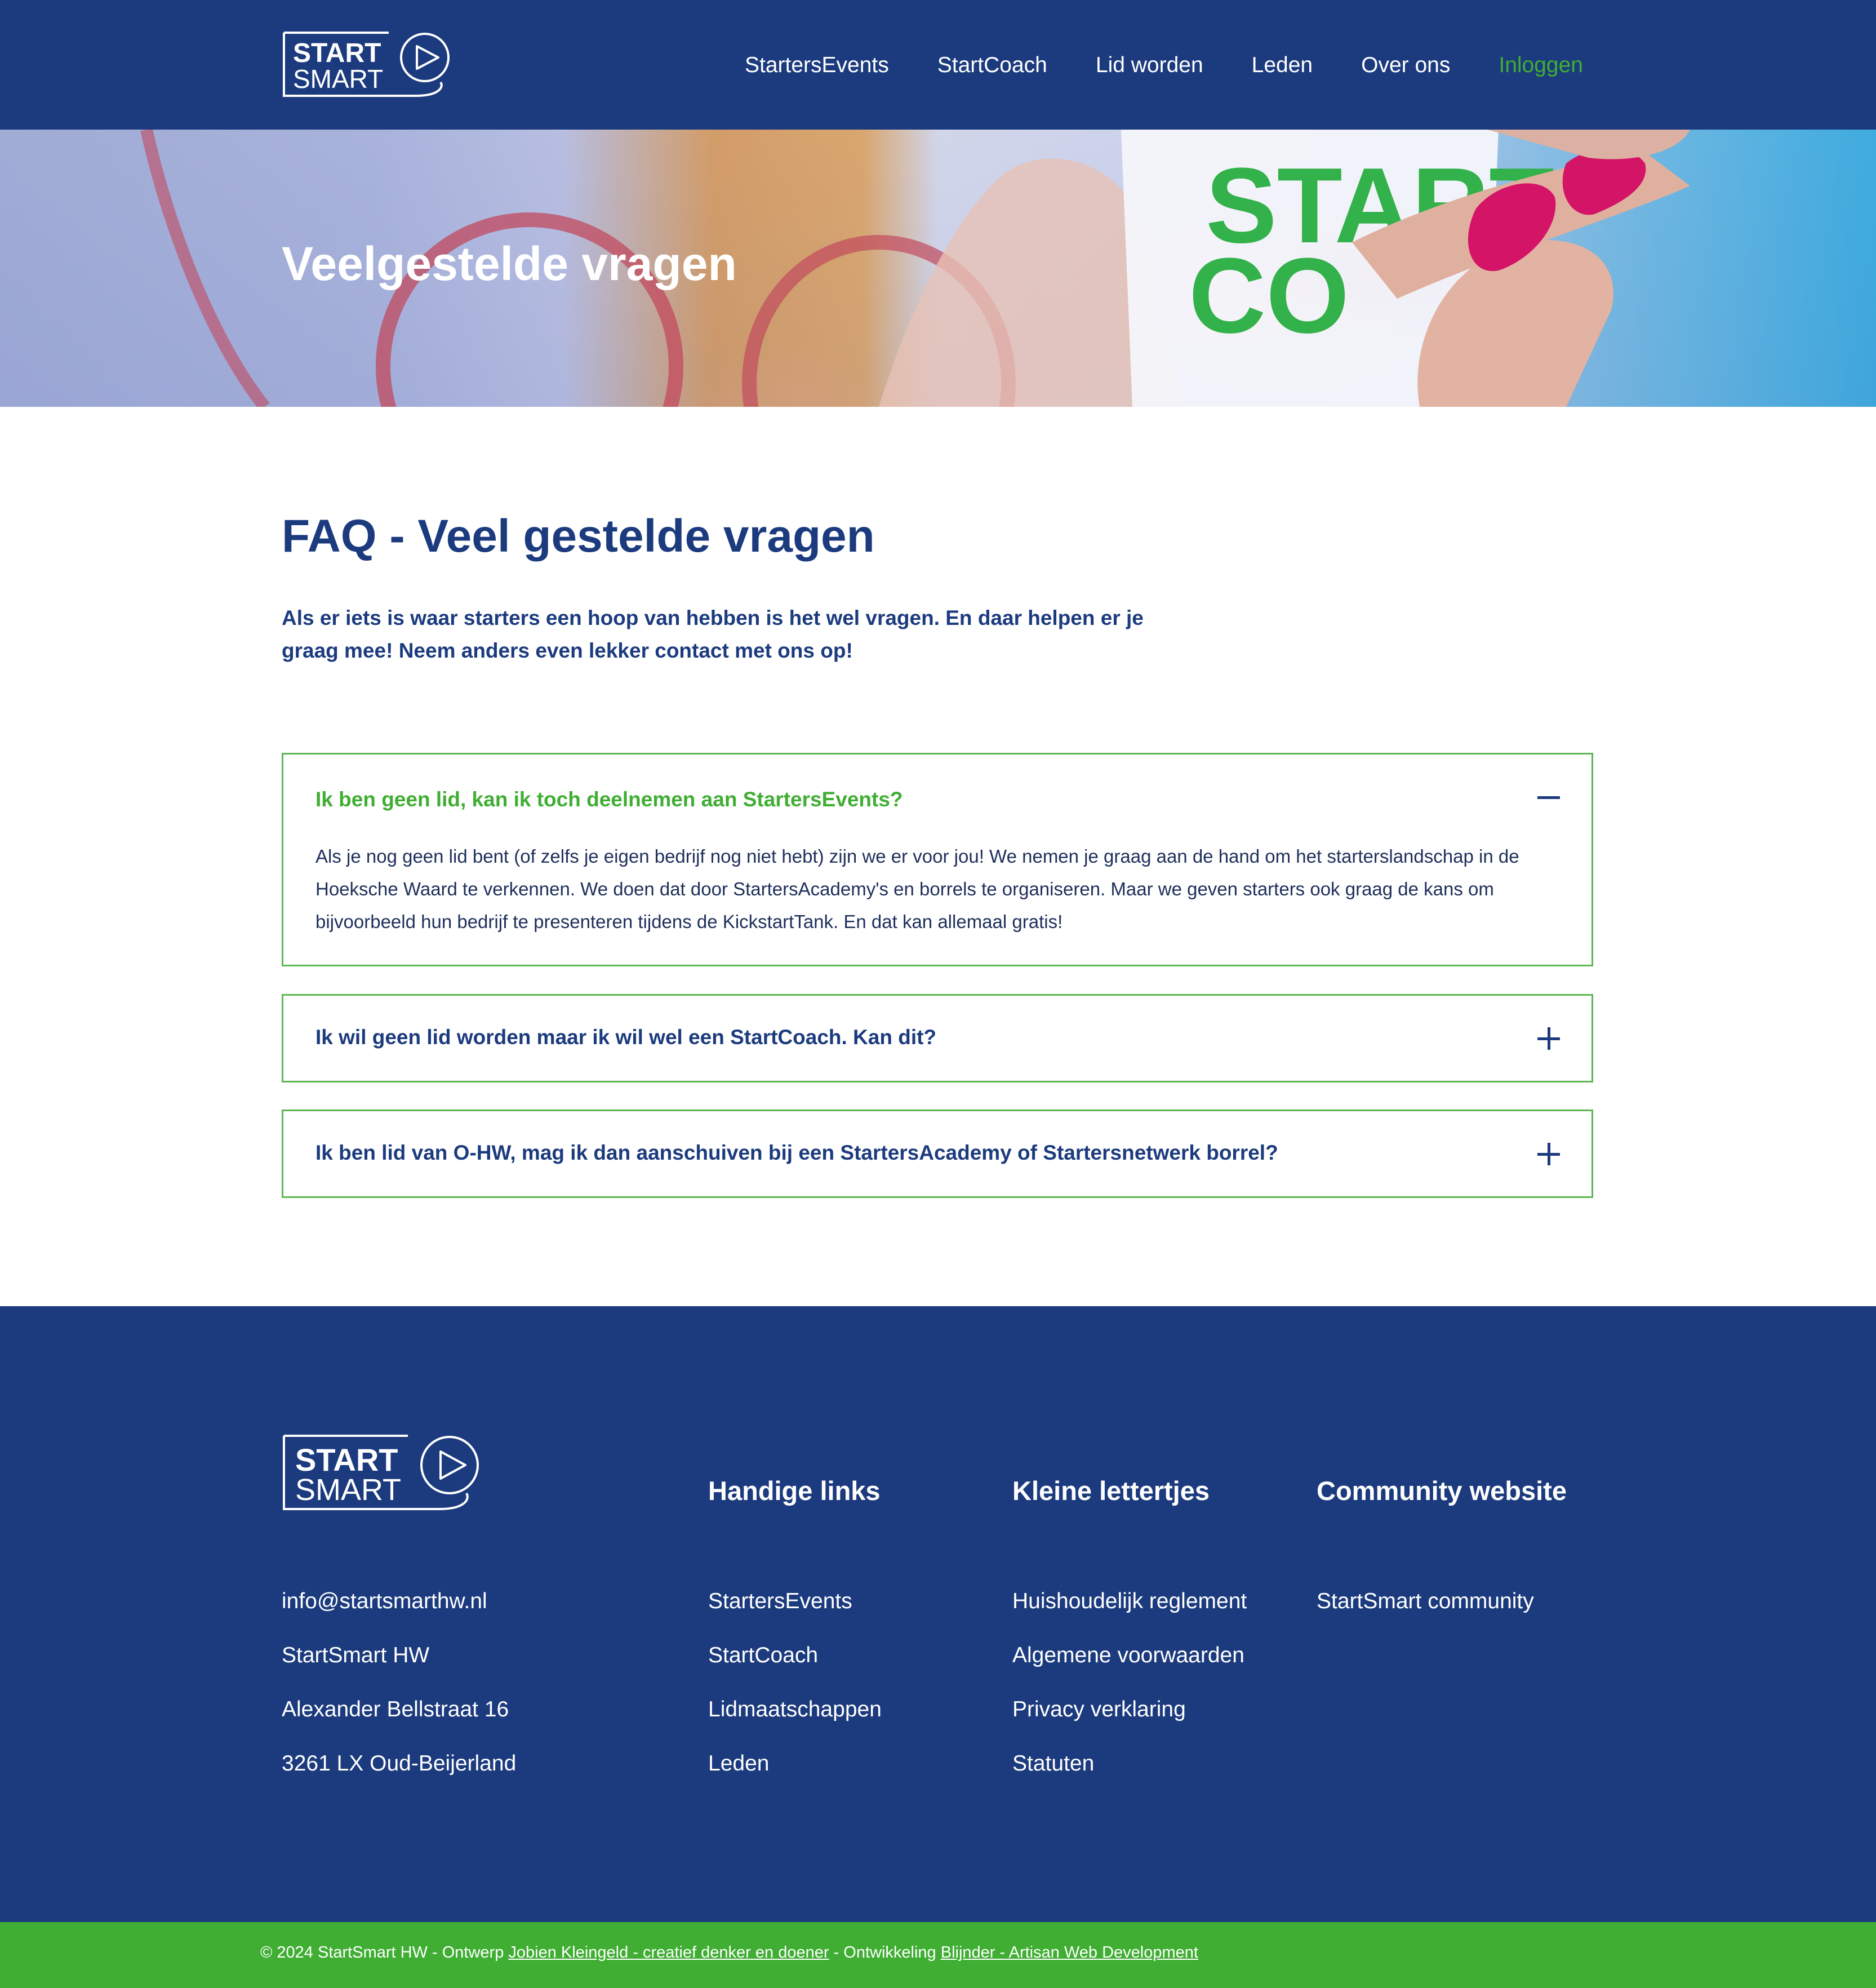 The width and height of the screenshot is (1876, 1988). I want to click on footer-link-algemene-voorwaarden: Algemene voorwaarden, so click(1128, 1656).